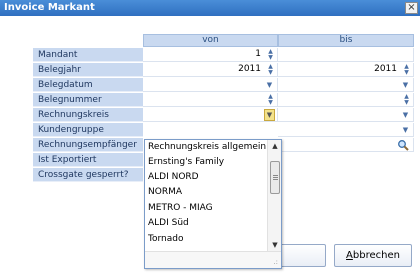  What do you see at coordinates (88, 100) in the screenshot?
I see `label-belegnummer: Belegnummer` at bounding box center [88, 100].